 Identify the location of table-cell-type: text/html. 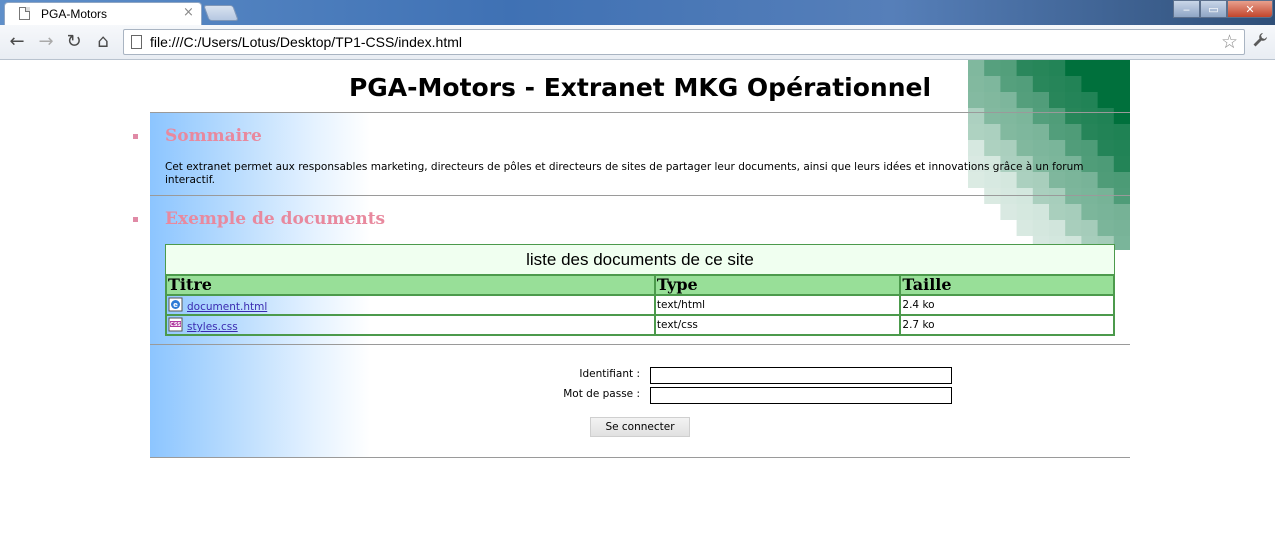
(777, 305).